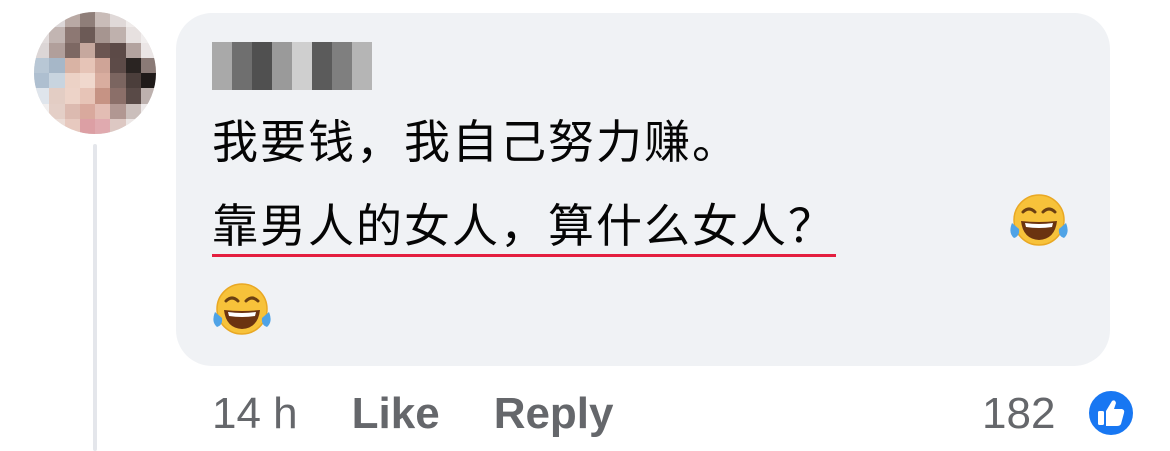 The height and width of the screenshot is (451, 1170). I want to click on avatar, so click(95, 73).